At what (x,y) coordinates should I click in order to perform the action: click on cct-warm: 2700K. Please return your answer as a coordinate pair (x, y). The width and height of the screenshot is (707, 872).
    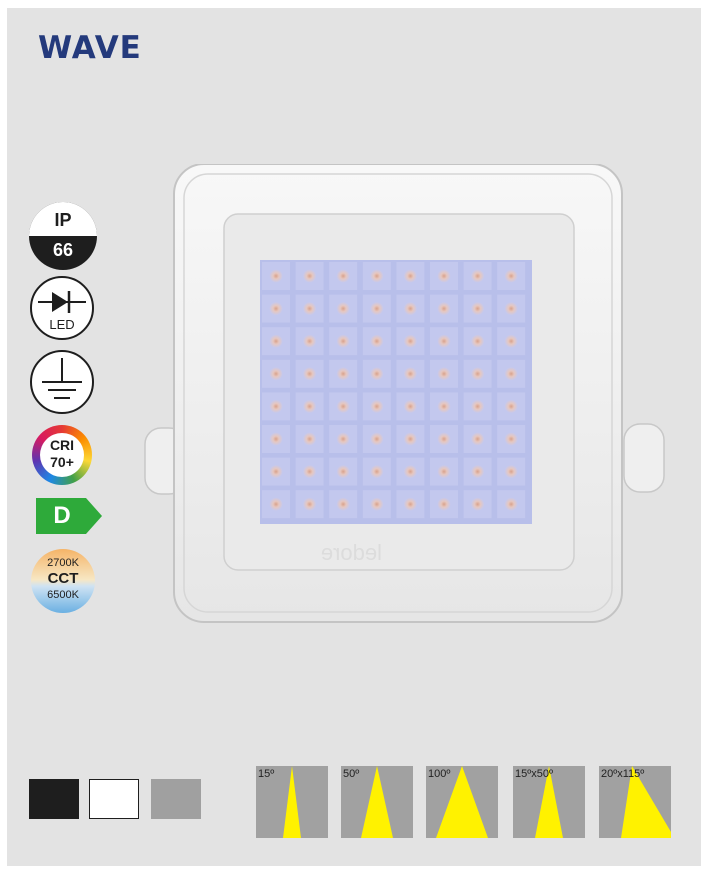
    Looking at the image, I should click on (63, 563).